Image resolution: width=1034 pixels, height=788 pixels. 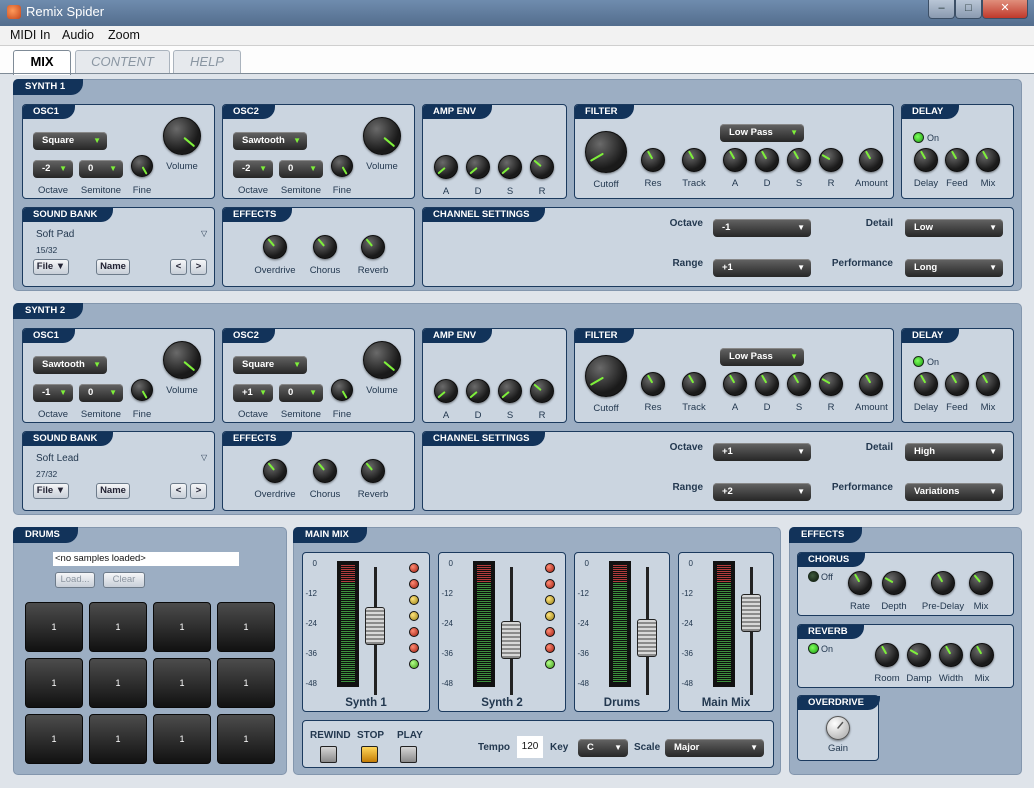 I want to click on synth1-osc2-fine-knob, so click(x=342, y=166).